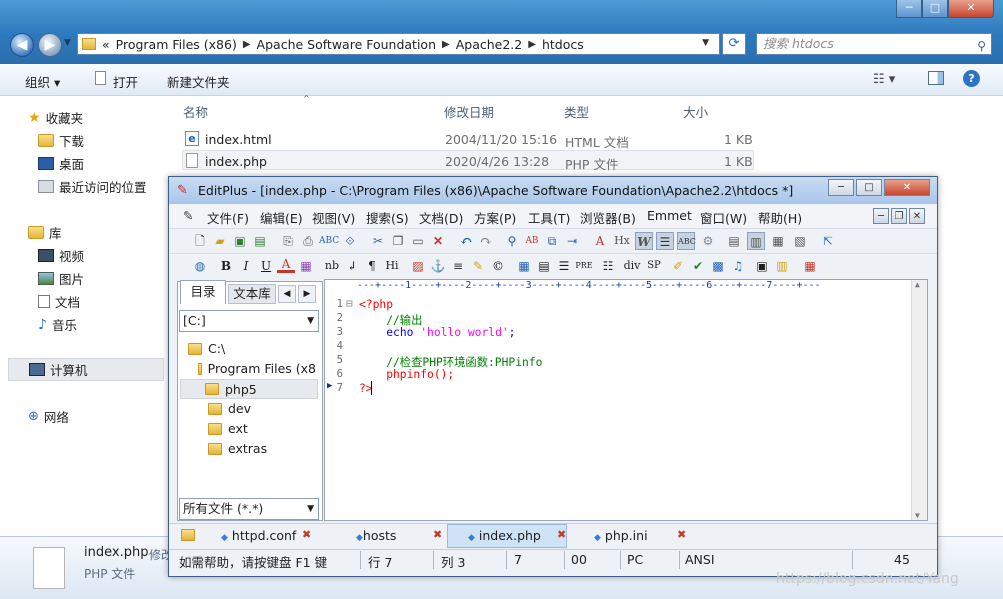 The width and height of the screenshot is (1003, 599). What do you see at coordinates (884, 79) in the screenshot?
I see `view-options-icon: ☷ ▾` at bounding box center [884, 79].